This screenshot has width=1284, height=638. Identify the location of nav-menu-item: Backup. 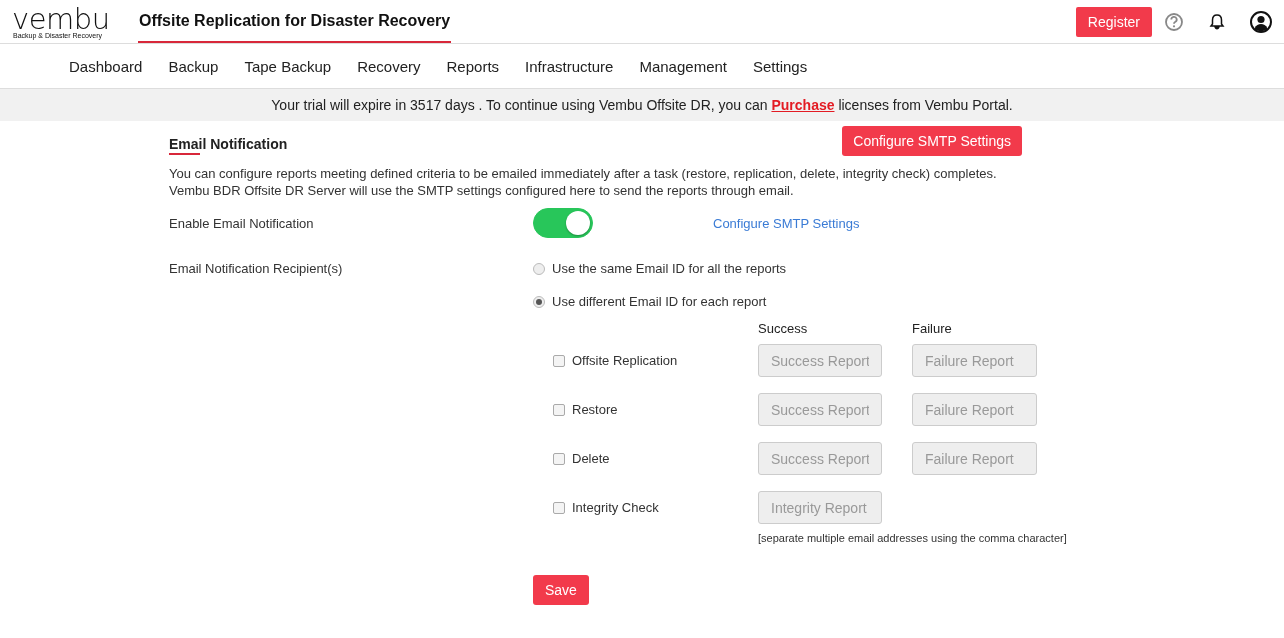
(193, 66).